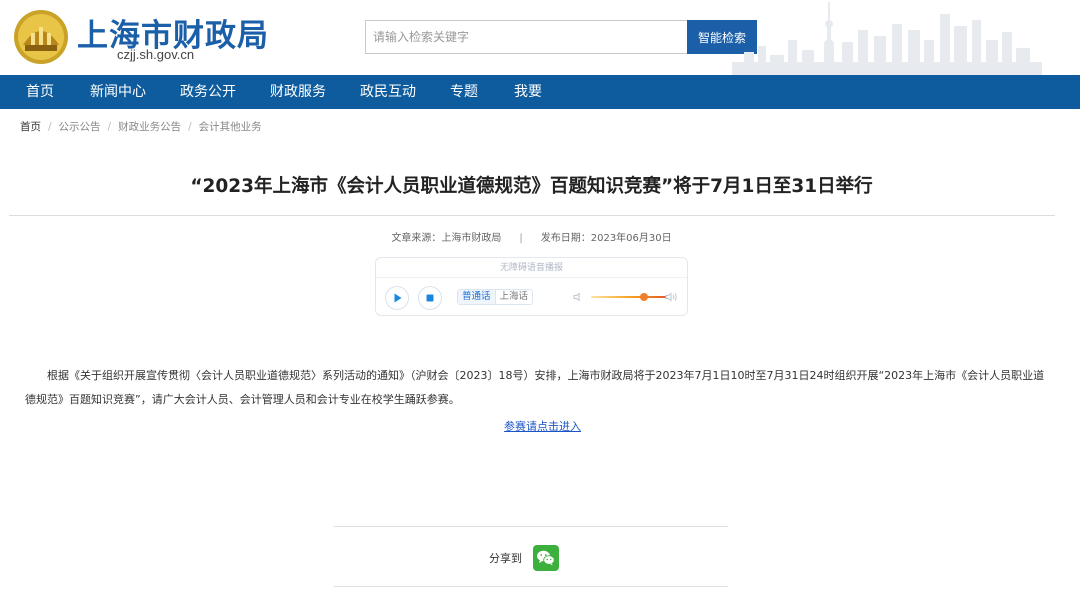  I want to click on nav-item-public-interaction: 政民互动, so click(388, 92).